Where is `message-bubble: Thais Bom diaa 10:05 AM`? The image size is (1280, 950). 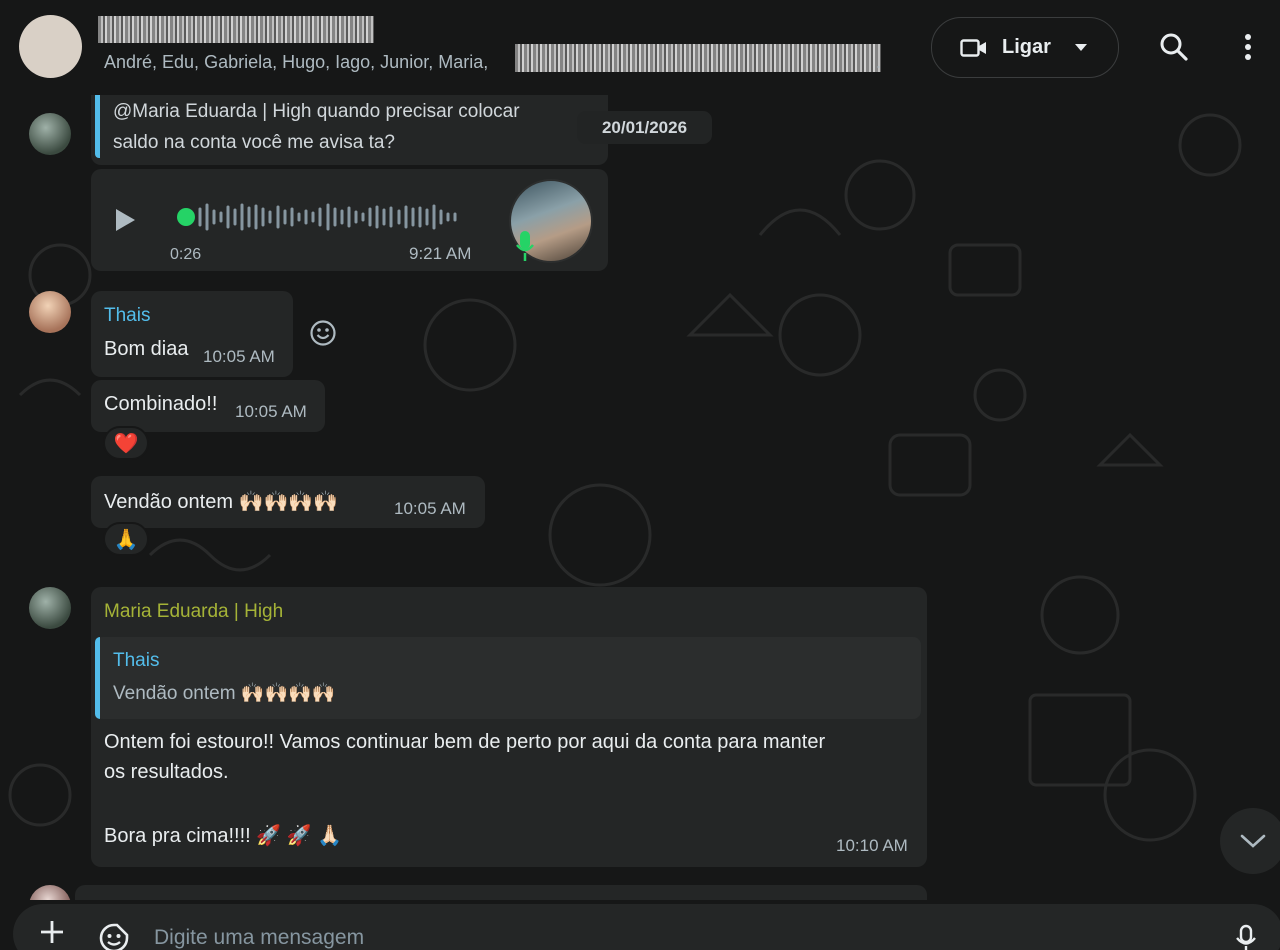
message-bubble: Thais Bom diaa 10:05 AM is located at coordinates (192, 334).